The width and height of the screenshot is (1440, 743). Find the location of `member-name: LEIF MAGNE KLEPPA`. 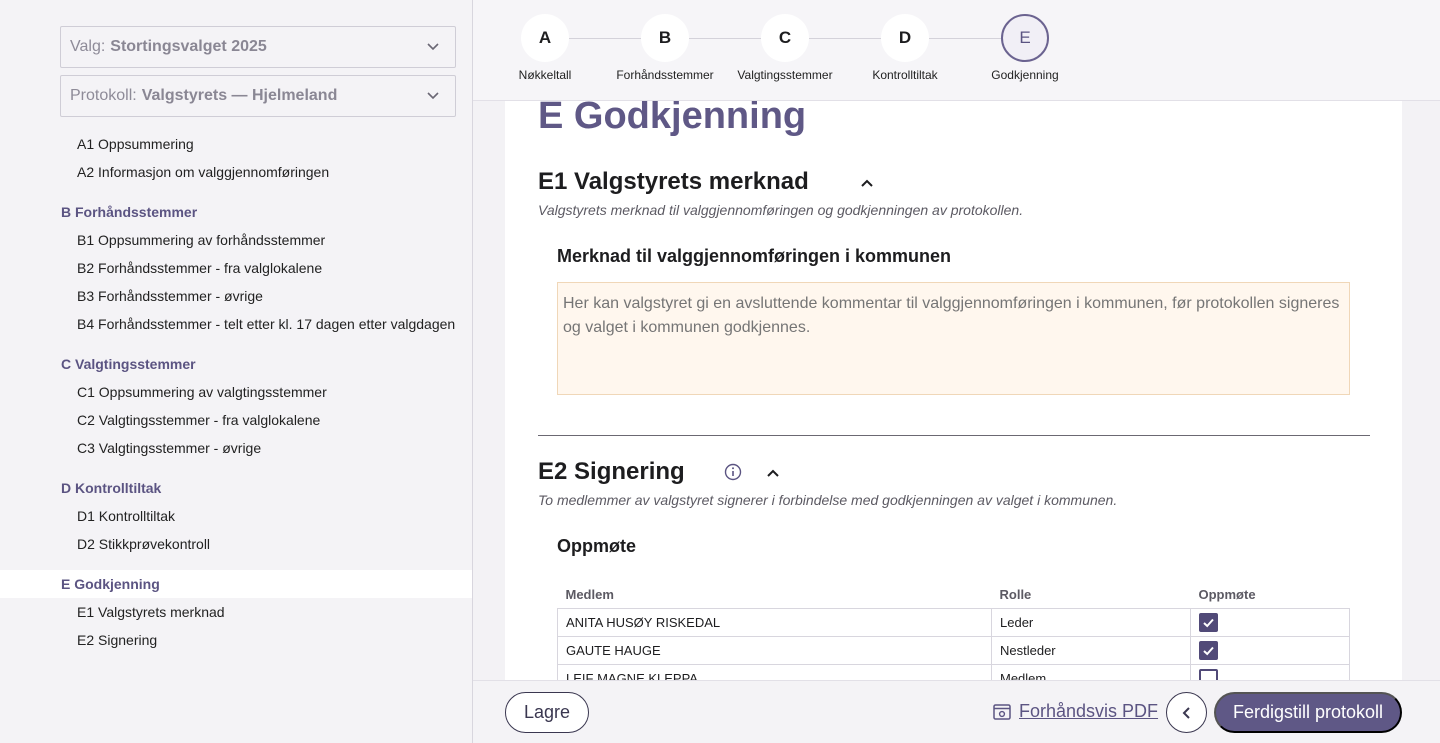

member-name: LEIF MAGNE KLEPPA is located at coordinates (774, 671).